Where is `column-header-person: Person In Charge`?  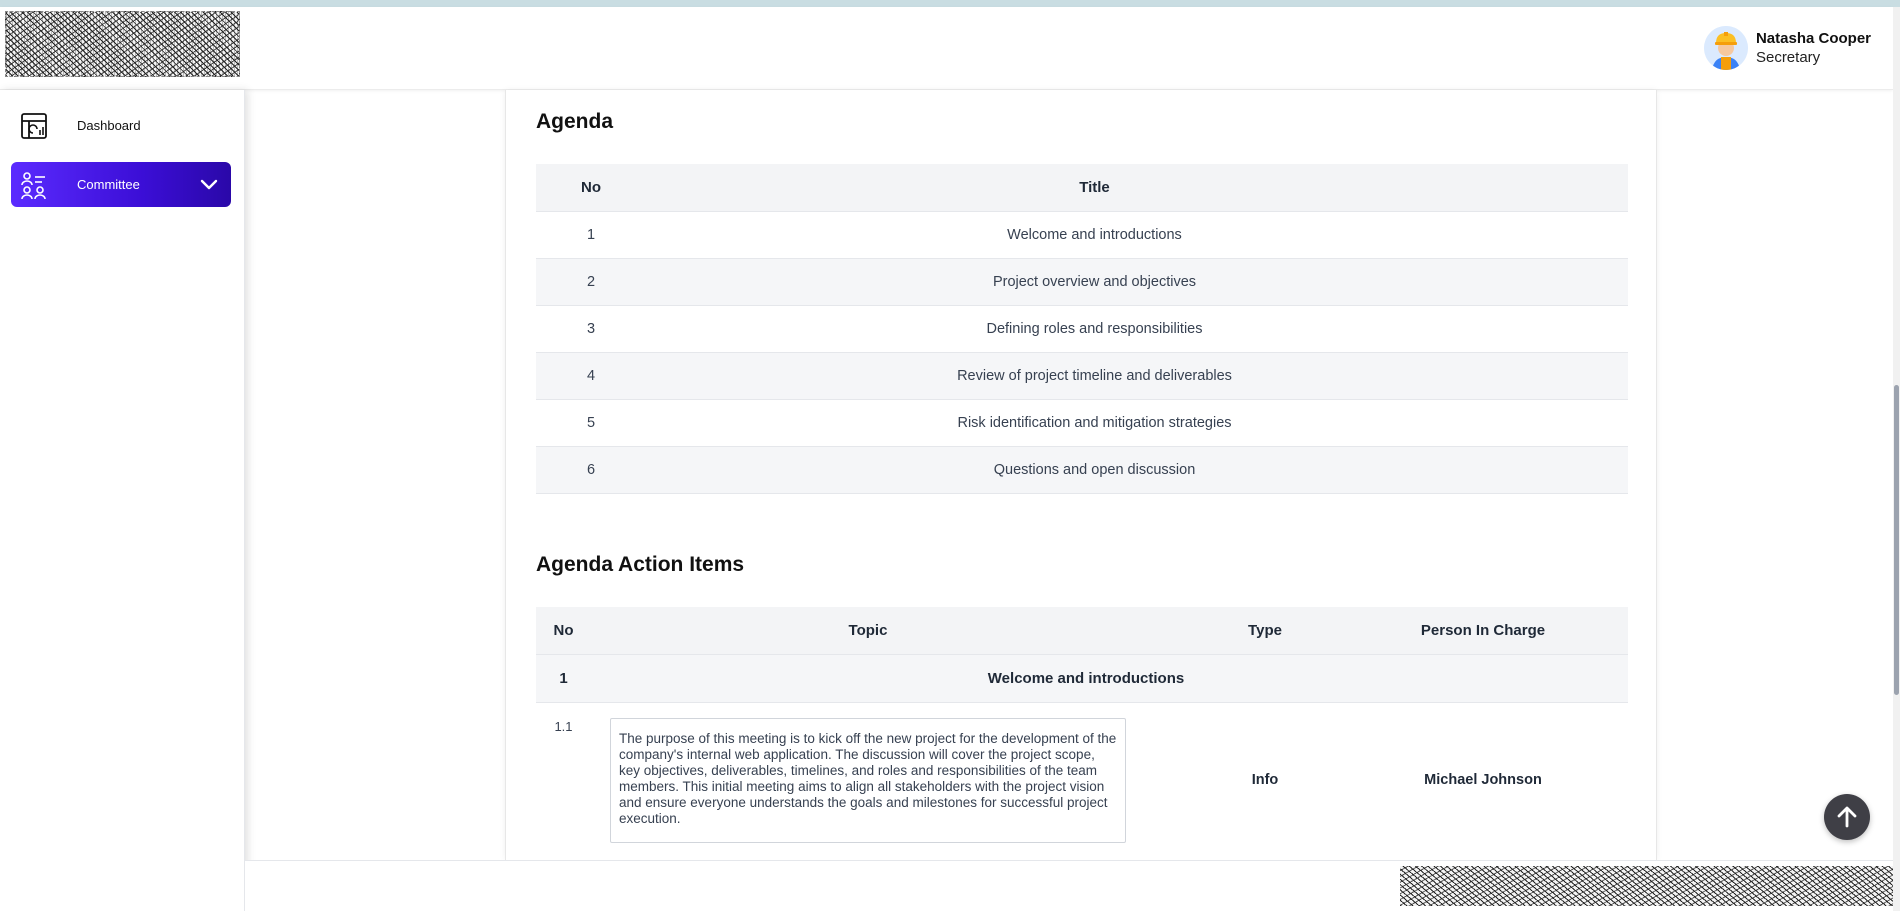
column-header-person: Person In Charge is located at coordinates (1483, 630).